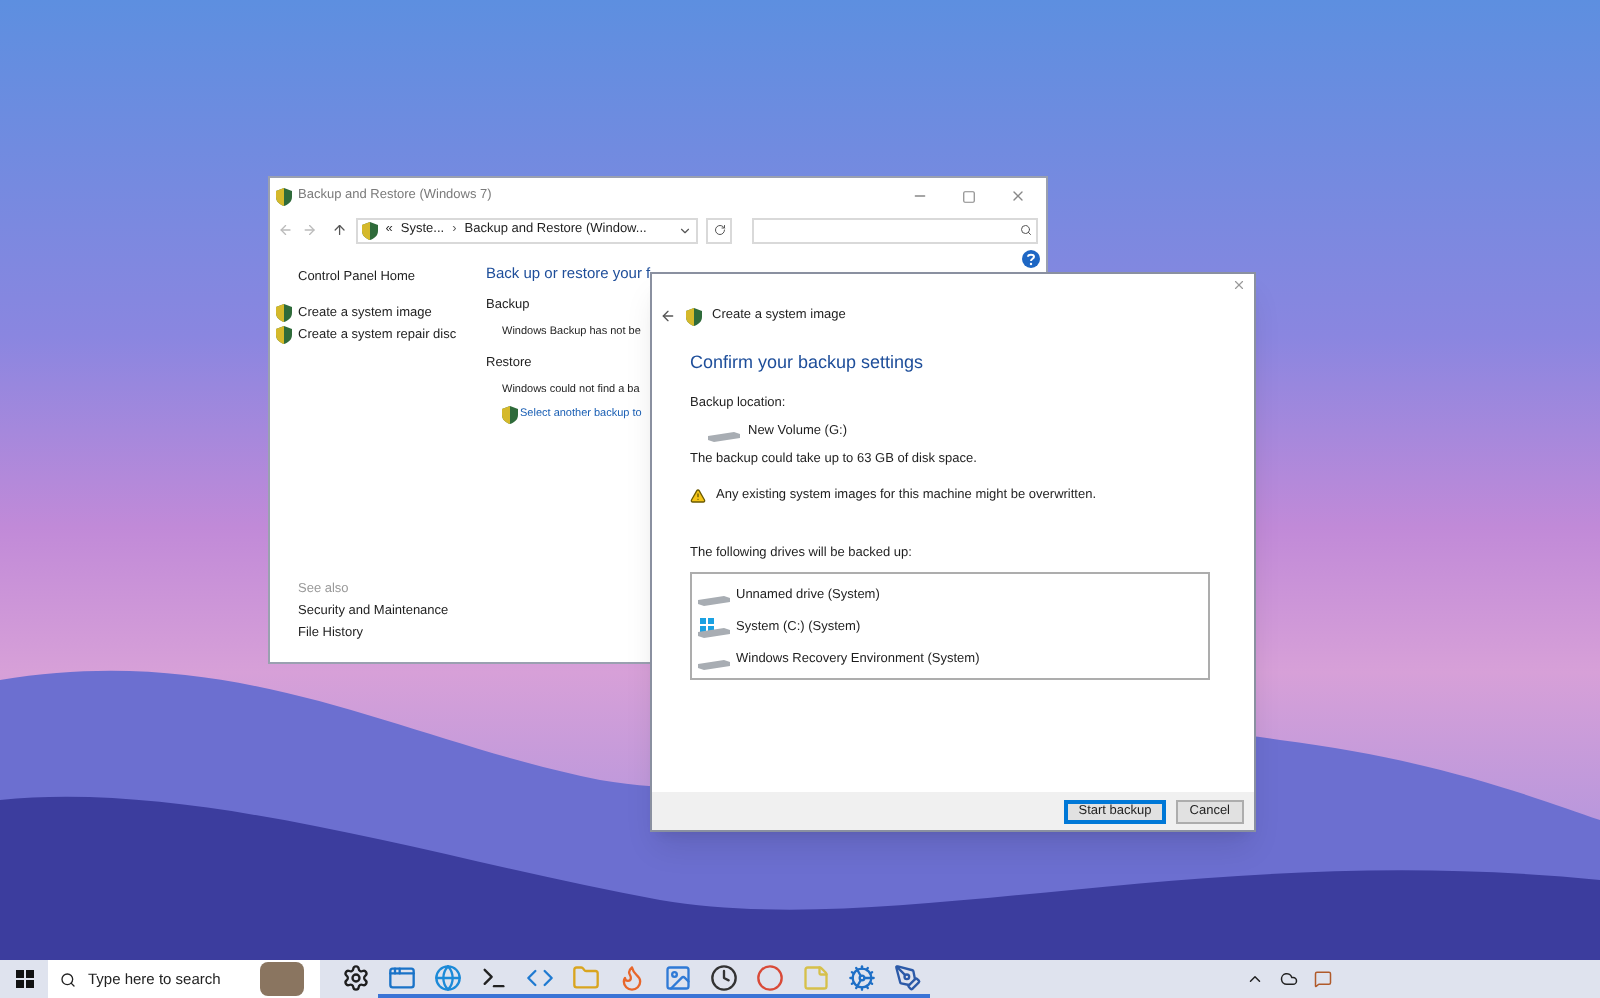 This screenshot has width=1600, height=998. I want to click on terminal-icon, so click(493, 977).